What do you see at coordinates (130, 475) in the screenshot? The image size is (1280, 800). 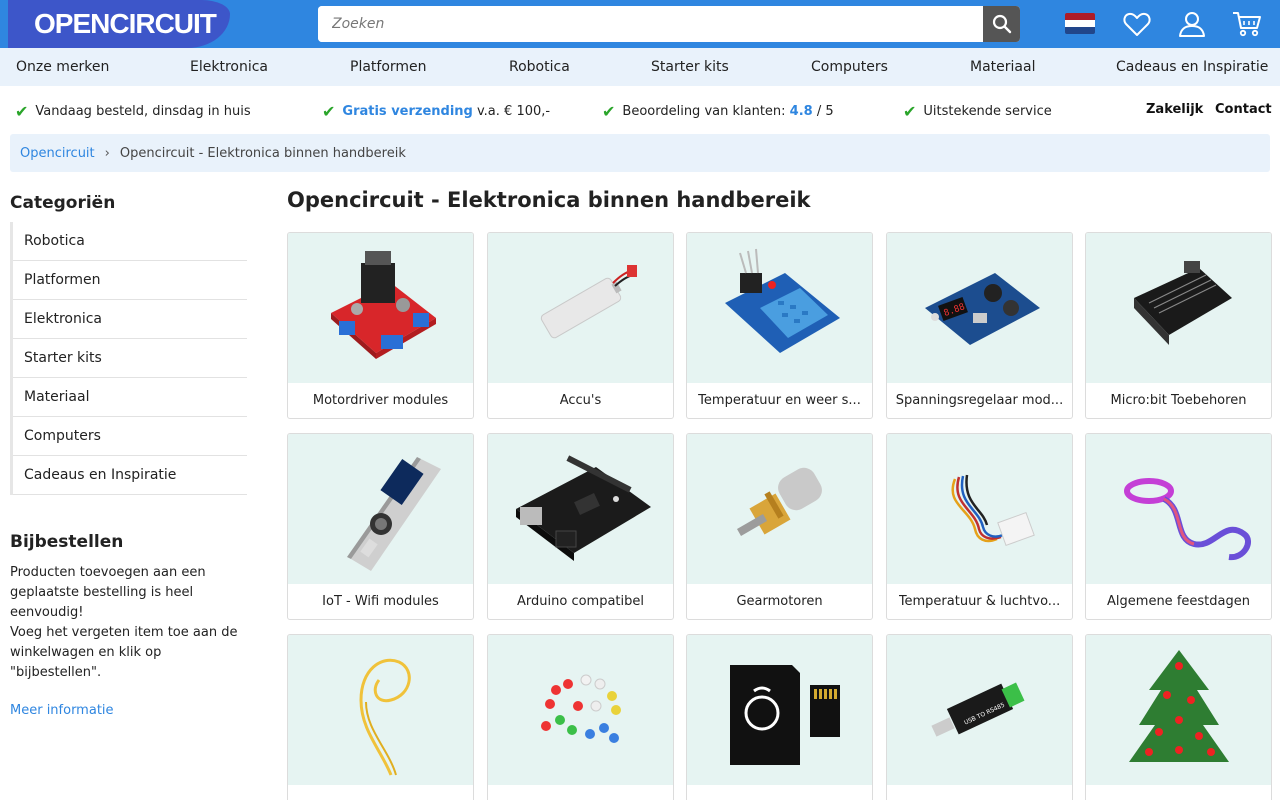 I see `sidebar-item-cadeaus: Cadeaus en Inspiratie` at bounding box center [130, 475].